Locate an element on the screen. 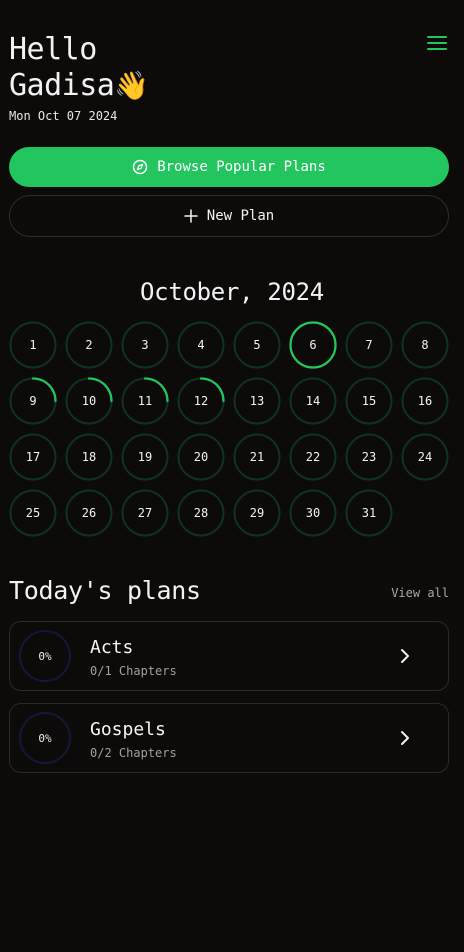 The height and width of the screenshot is (952, 464). calendar-day-number: 1 is located at coordinates (33, 345).